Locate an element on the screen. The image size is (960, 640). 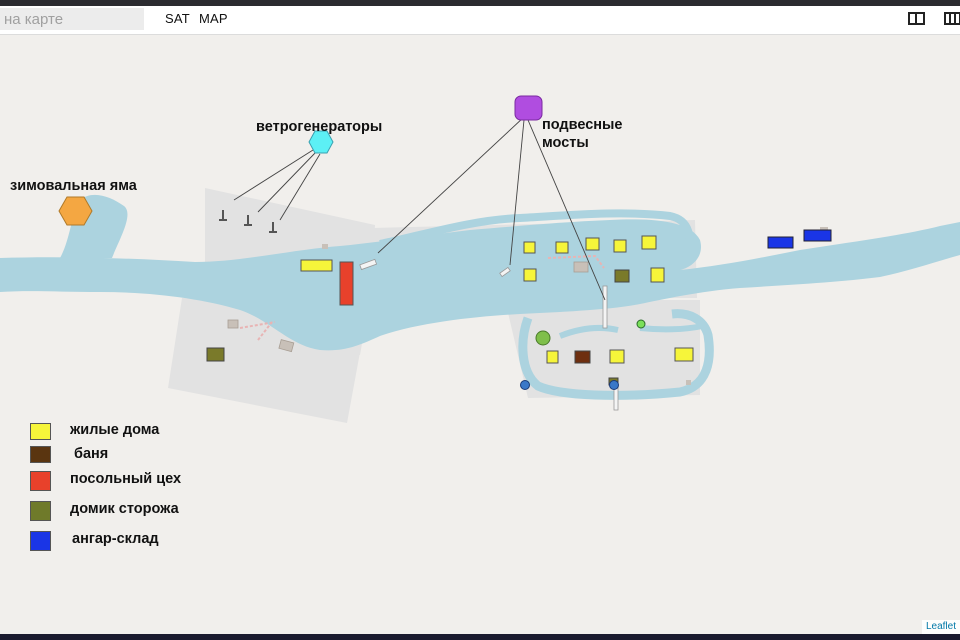
legend-swatch-salting is located at coordinates (40, 481).